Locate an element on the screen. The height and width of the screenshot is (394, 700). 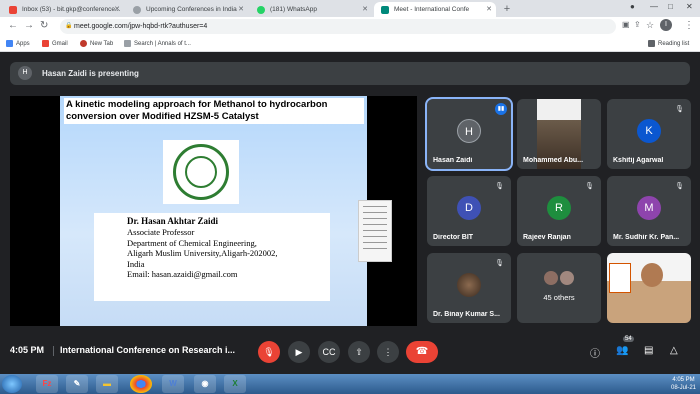
file-explorer-icon: ▬ is located at coordinates (107, 384).